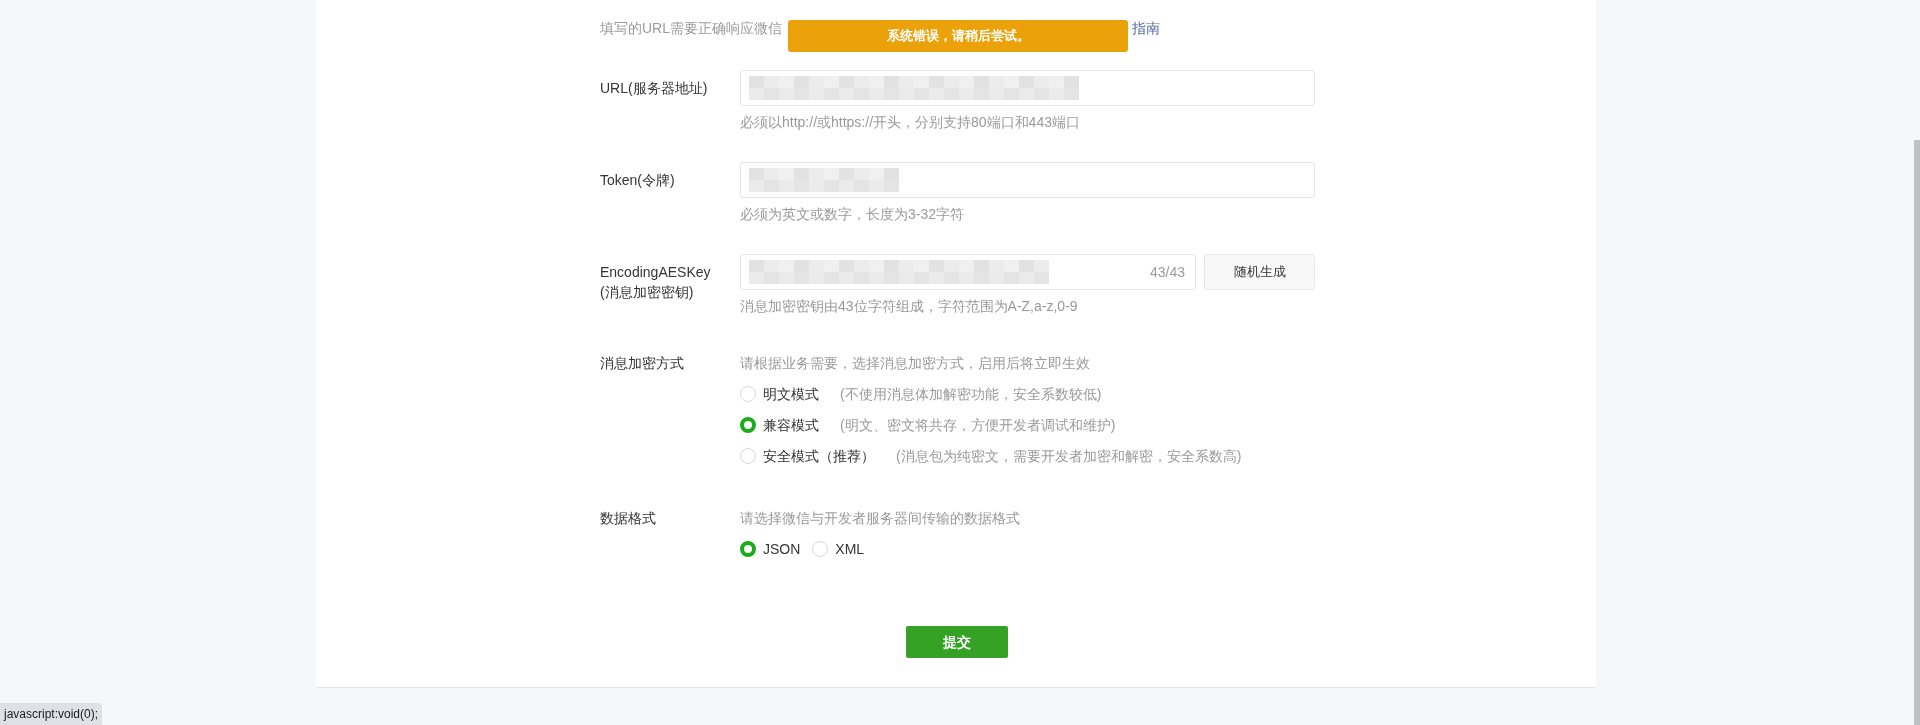 The image size is (1920, 725). Describe the element at coordinates (691, 28) in the screenshot. I see `intro-text: 填写的URL需要正确响应微信` at that location.